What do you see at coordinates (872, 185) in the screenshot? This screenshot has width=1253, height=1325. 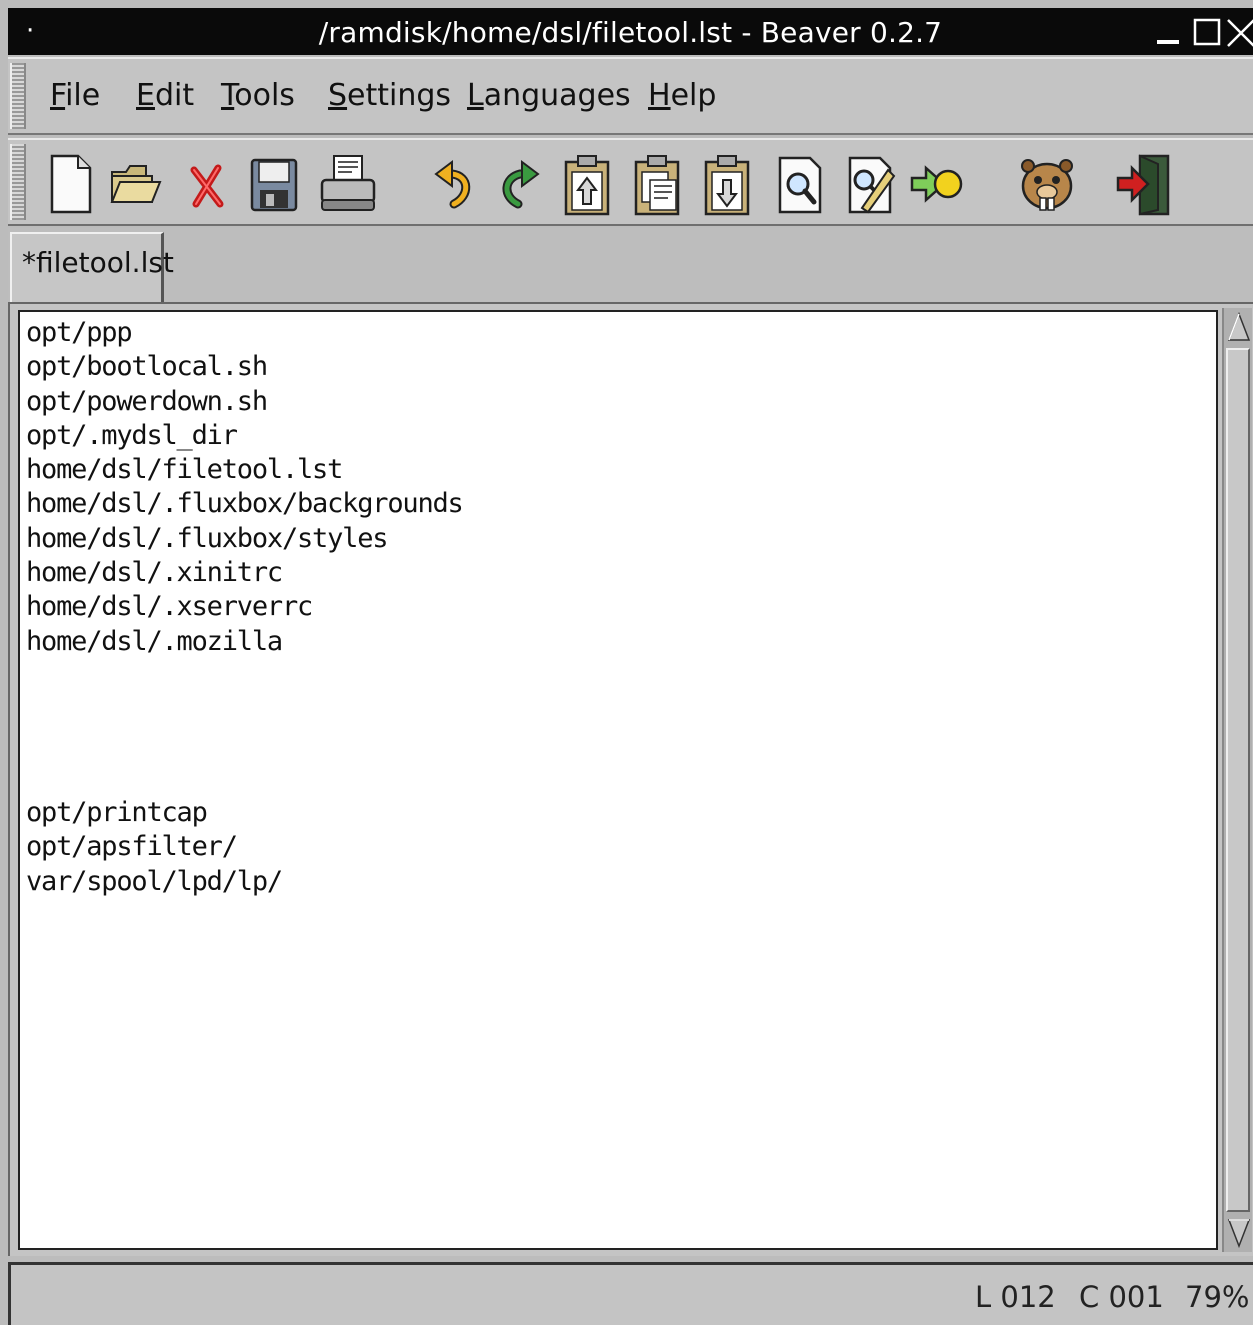 I see `replace-icon` at bounding box center [872, 185].